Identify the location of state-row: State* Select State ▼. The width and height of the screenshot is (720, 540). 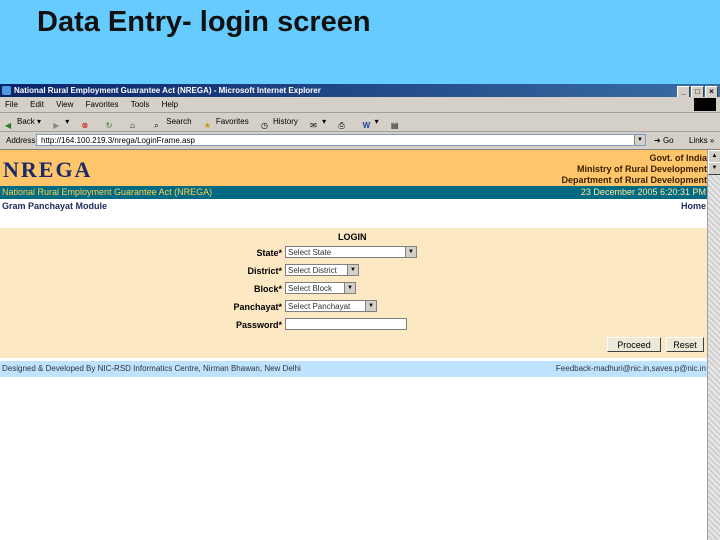
(354, 253).